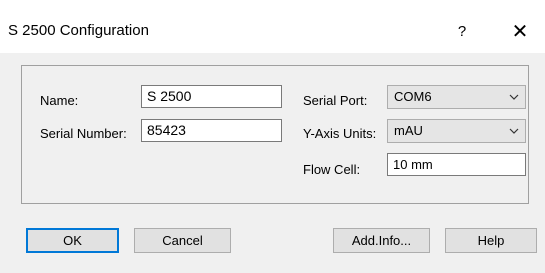 This screenshot has height=273, width=545. What do you see at coordinates (456, 164) in the screenshot?
I see `flow-cell-field: 10 mm` at bounding box center [456, 164].